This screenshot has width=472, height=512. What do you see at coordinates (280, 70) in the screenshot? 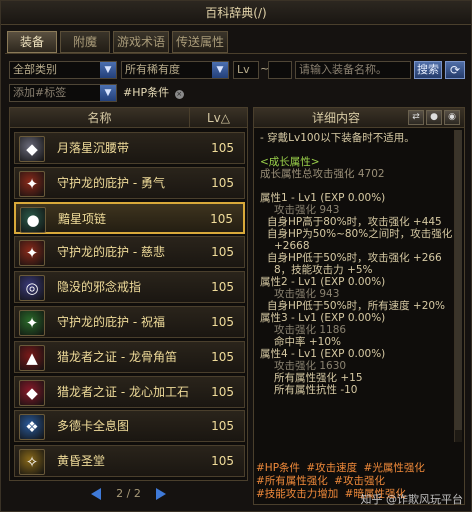
I see `lv-max-input` at bounding box center [280, 70].